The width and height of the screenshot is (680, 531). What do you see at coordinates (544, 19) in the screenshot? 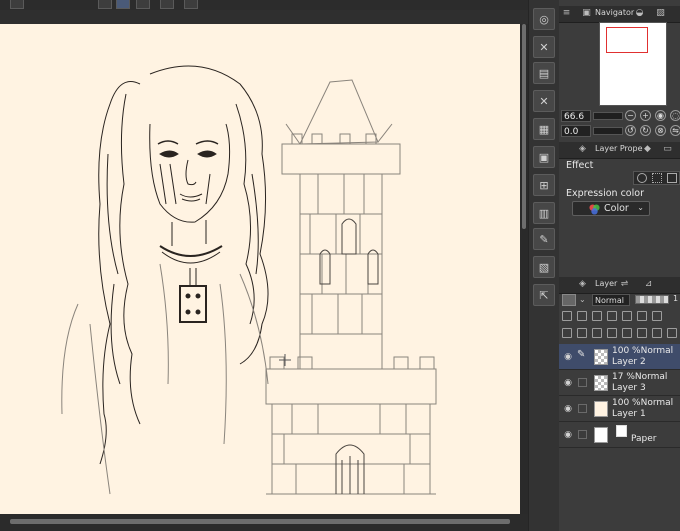
I see `search-icon: ◎` at bounding box center [544, 19].